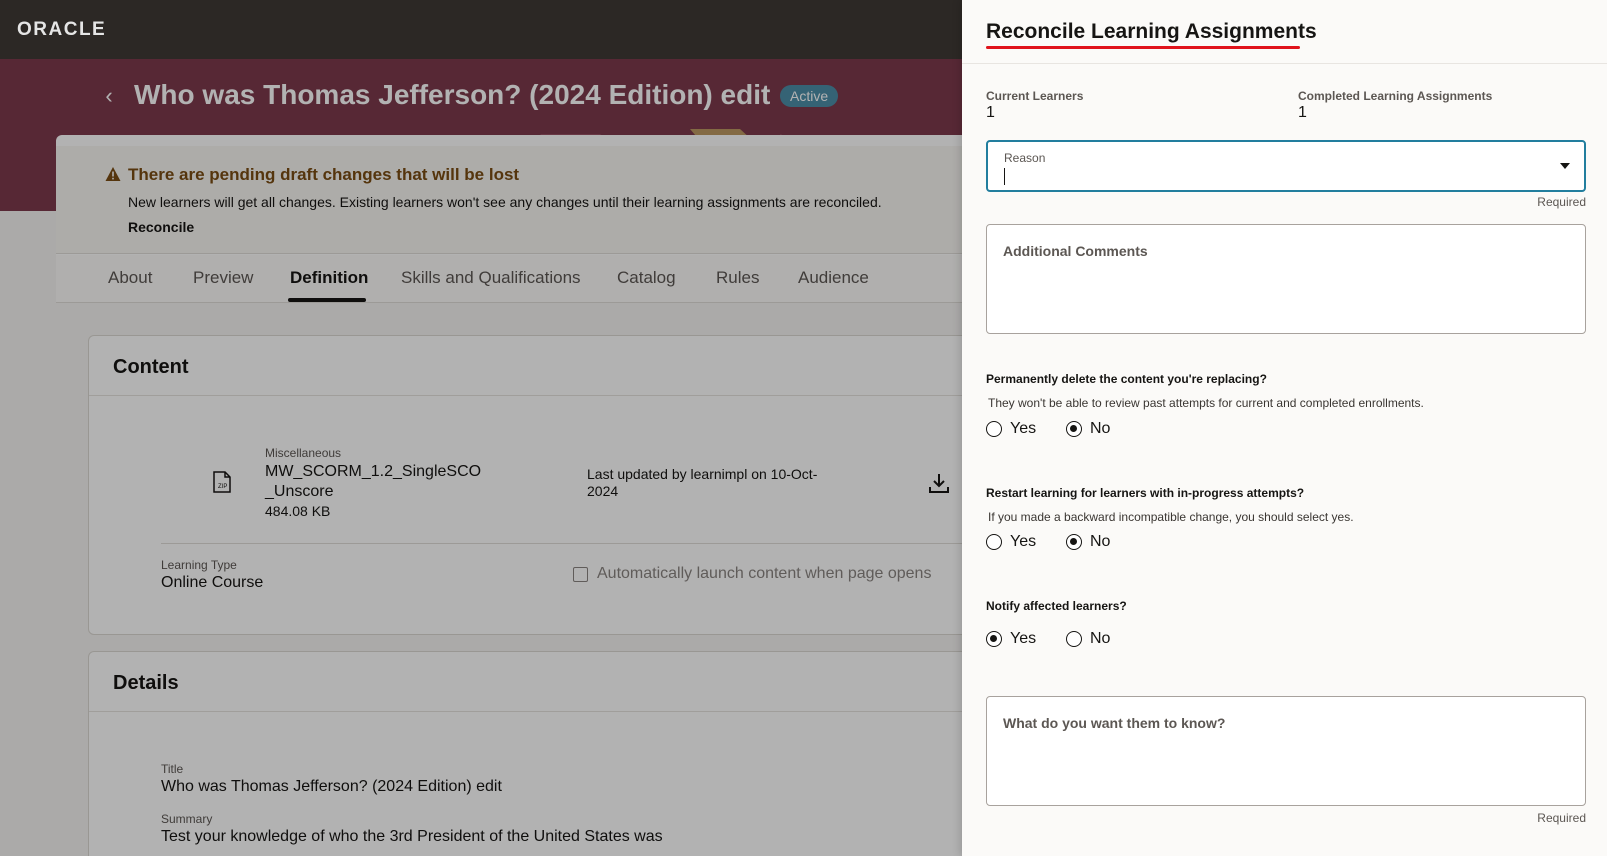 The image size is (1607, 856). Describe the element at coordinates (1035, 96) in the screenshot. I see `current-learners-label: Current Learners` at that location.